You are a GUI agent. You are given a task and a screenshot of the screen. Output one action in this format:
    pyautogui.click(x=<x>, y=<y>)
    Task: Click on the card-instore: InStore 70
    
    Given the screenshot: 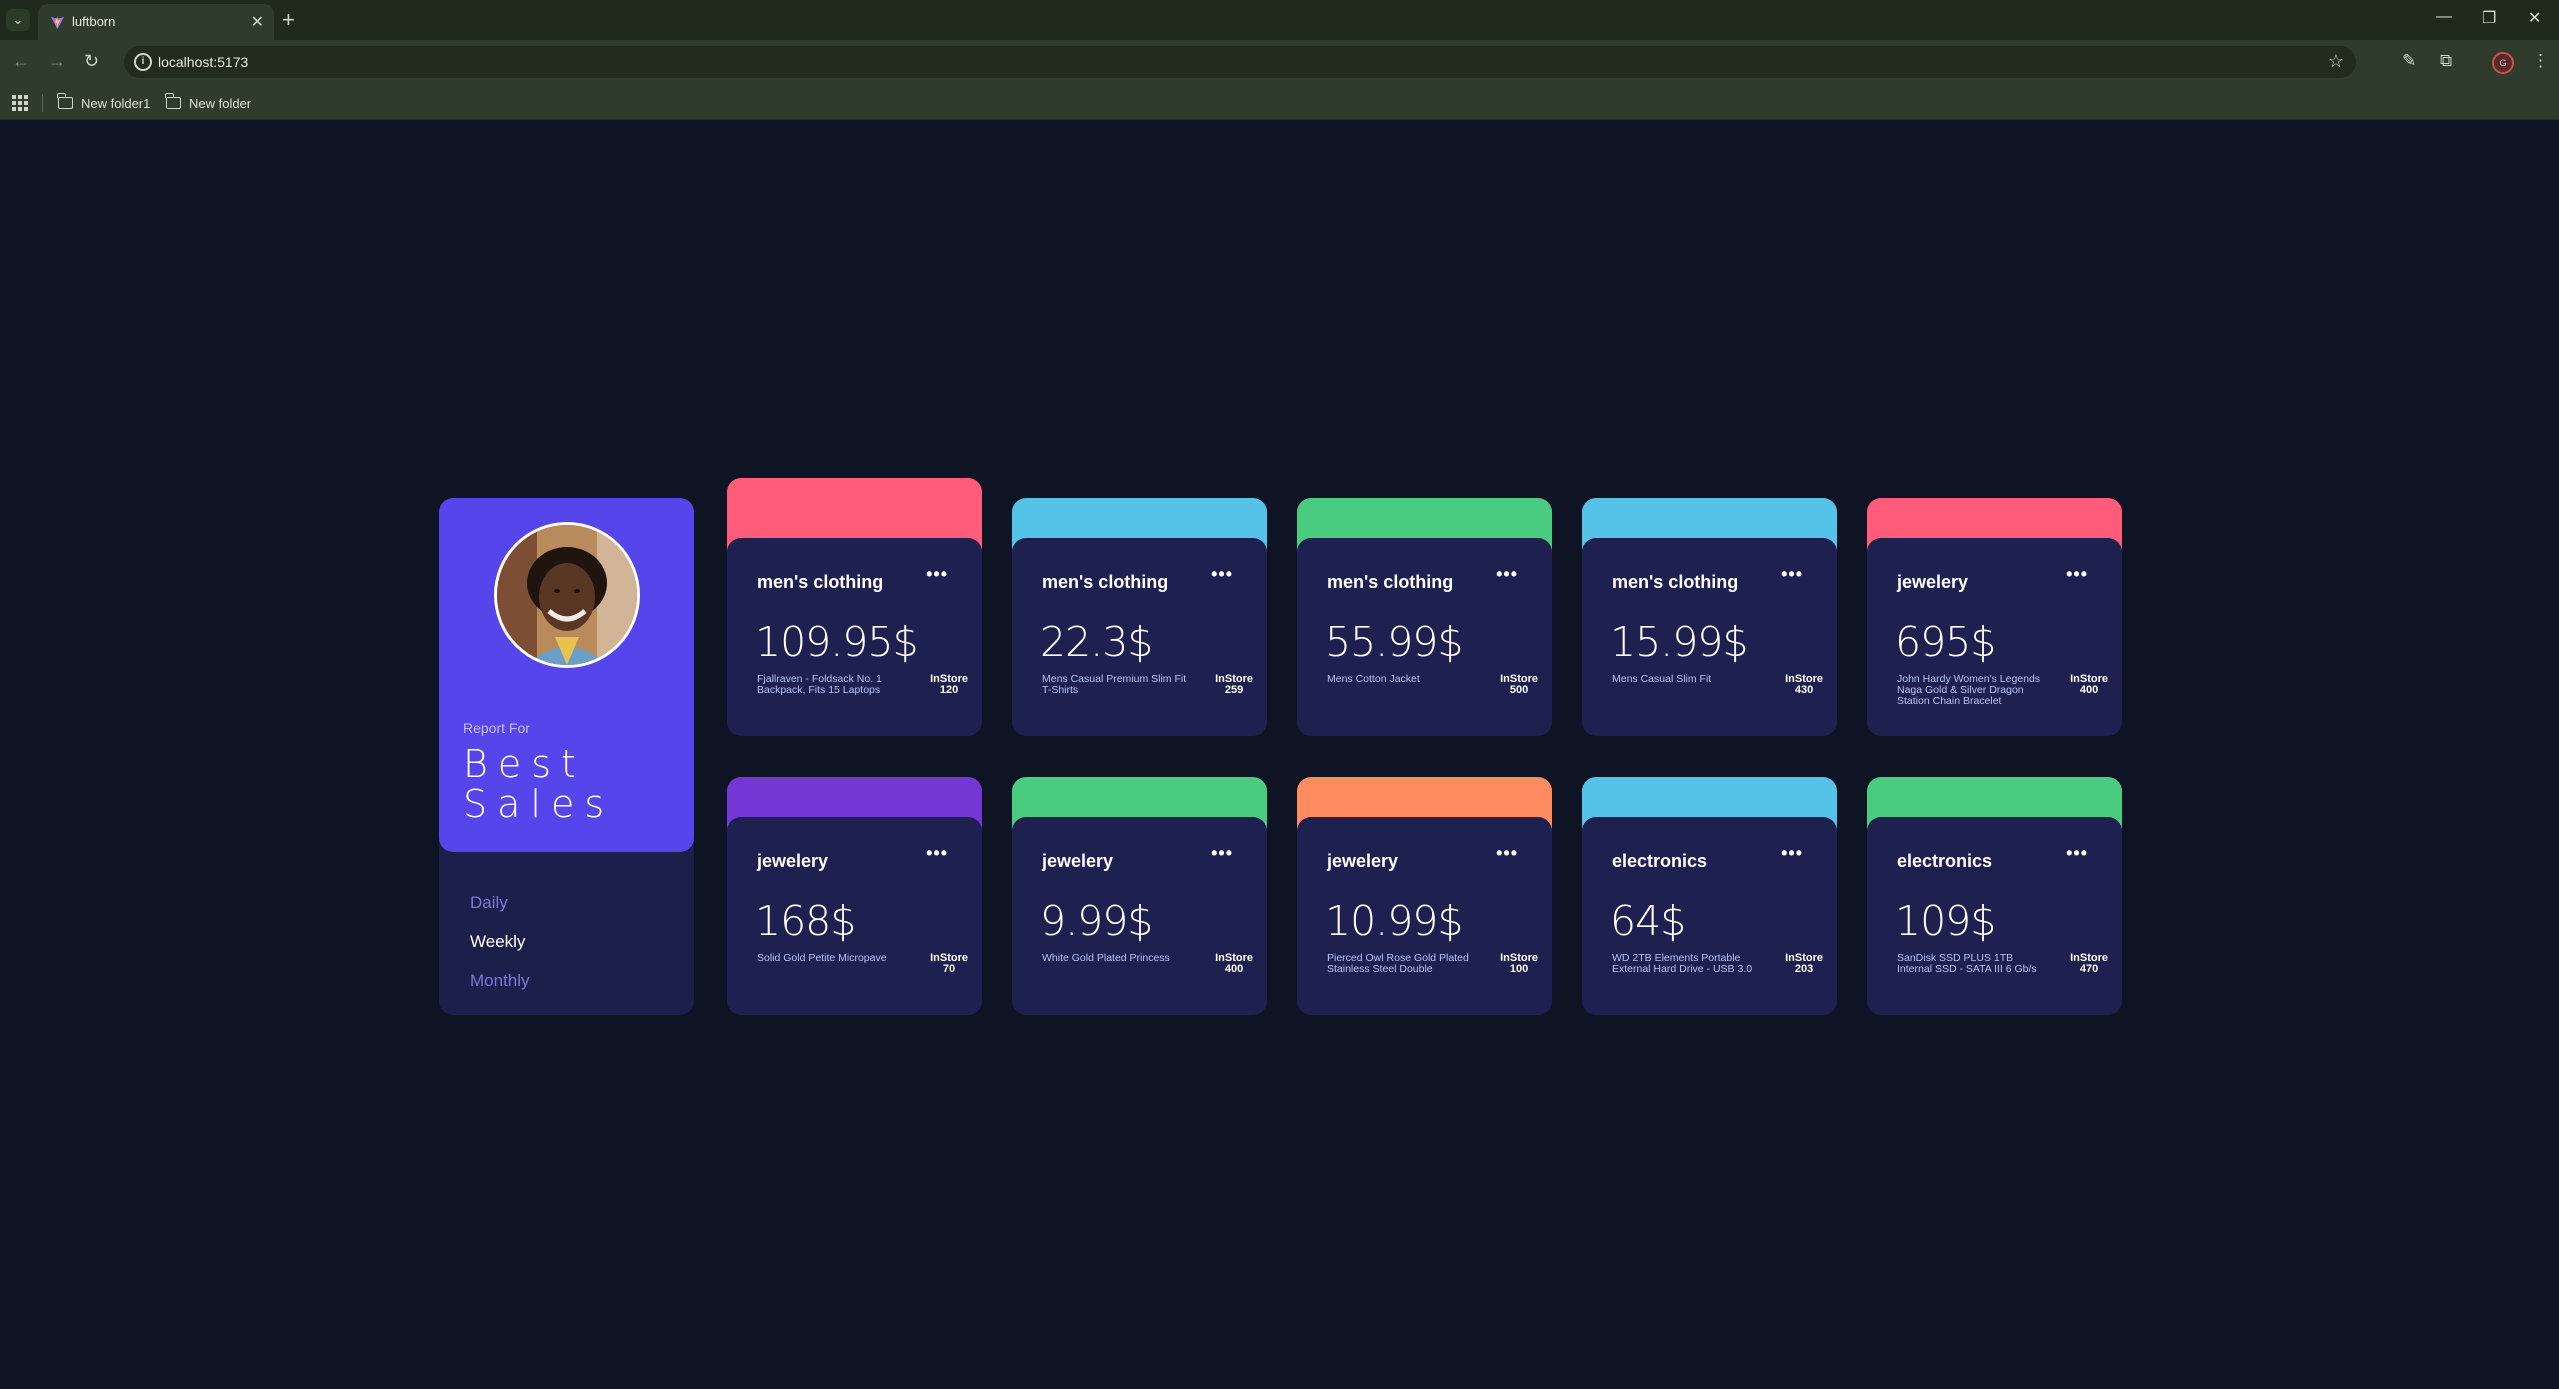 What is the action you would take?
    pyautogui.click(x=949, y=964)
    